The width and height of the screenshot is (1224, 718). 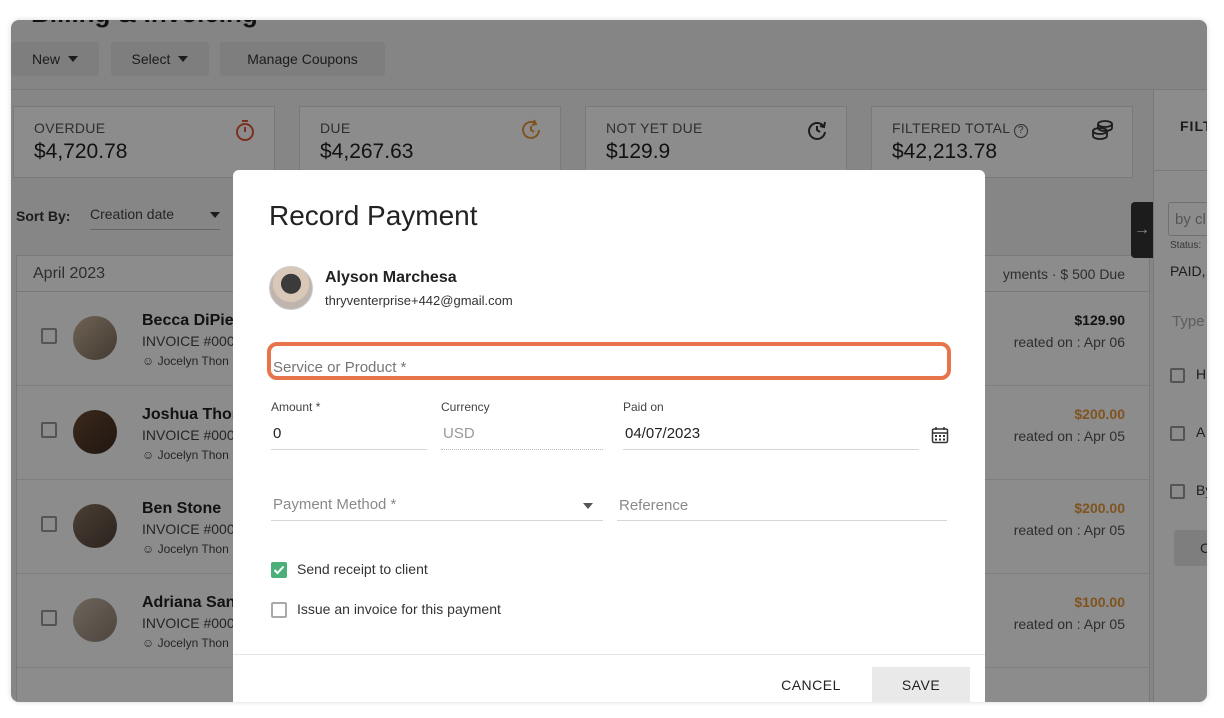 What do you see at coordinates (277, 433) in the screenshot?
I see `amount-input: 0` at bounding box center [277, 433].